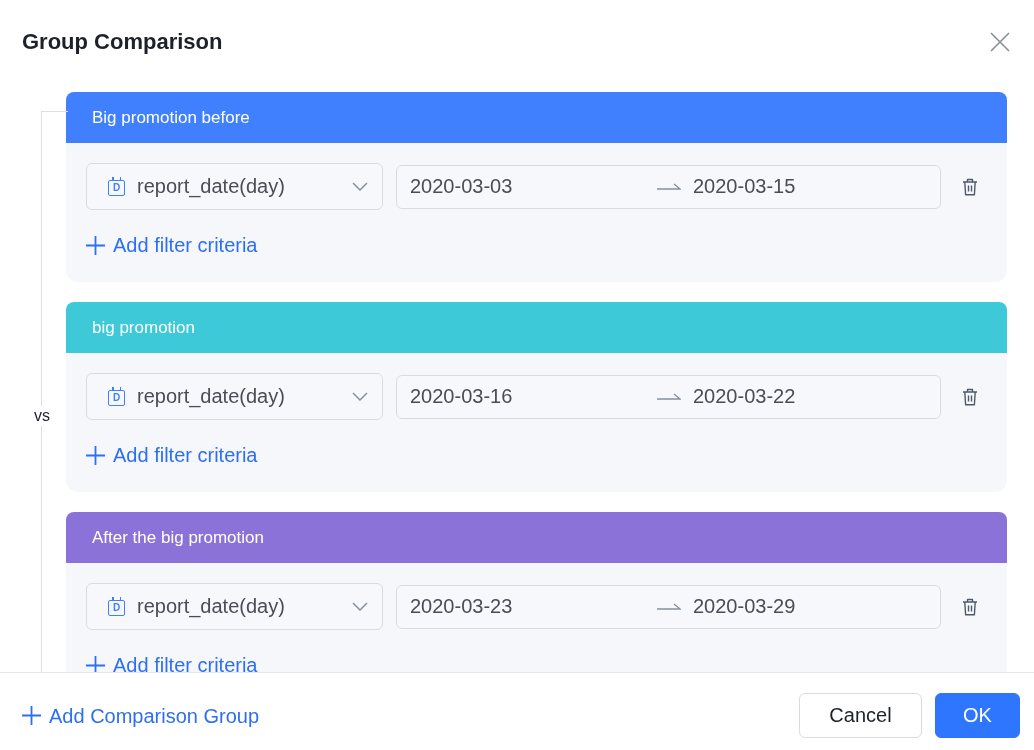 Image resolution: width=1034 pixels, height=750 pixels. Describe the element at coordinates (668, 606) in the screenshot. I see `date-range-field: 2020-03-23 2020-03-29` at that location.